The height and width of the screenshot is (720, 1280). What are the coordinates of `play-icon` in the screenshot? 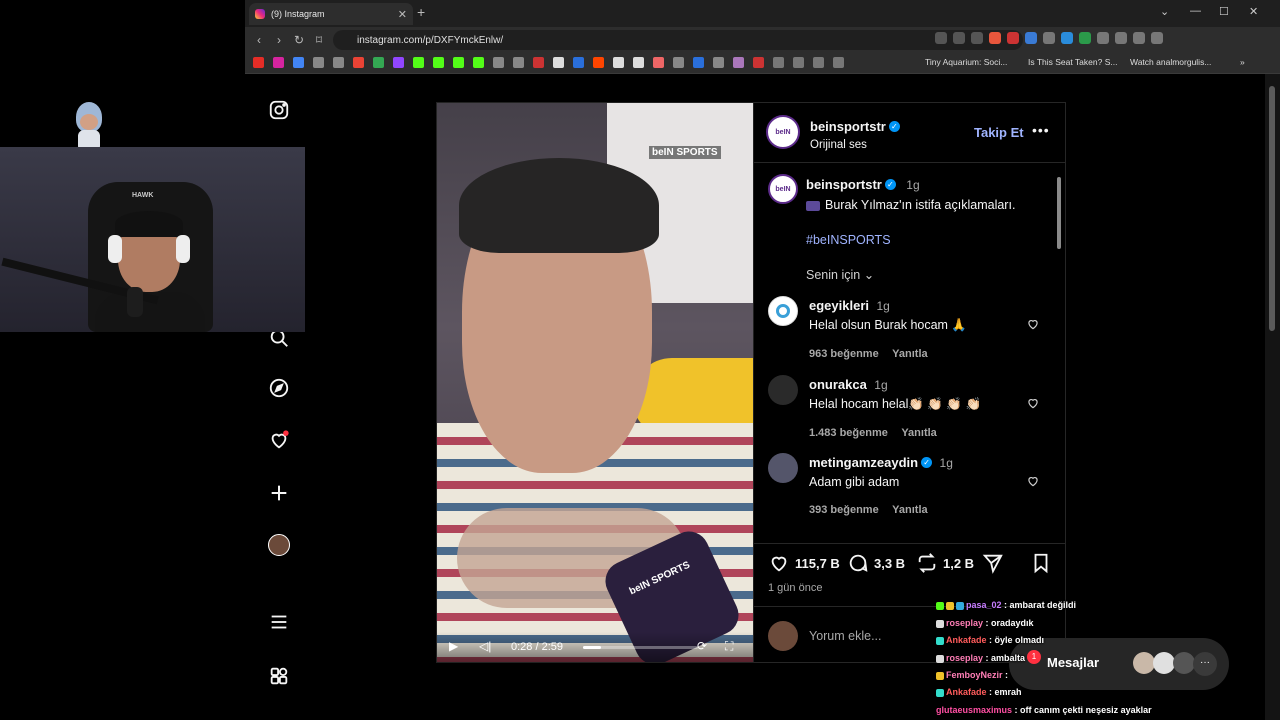 It's located at (698, 62).